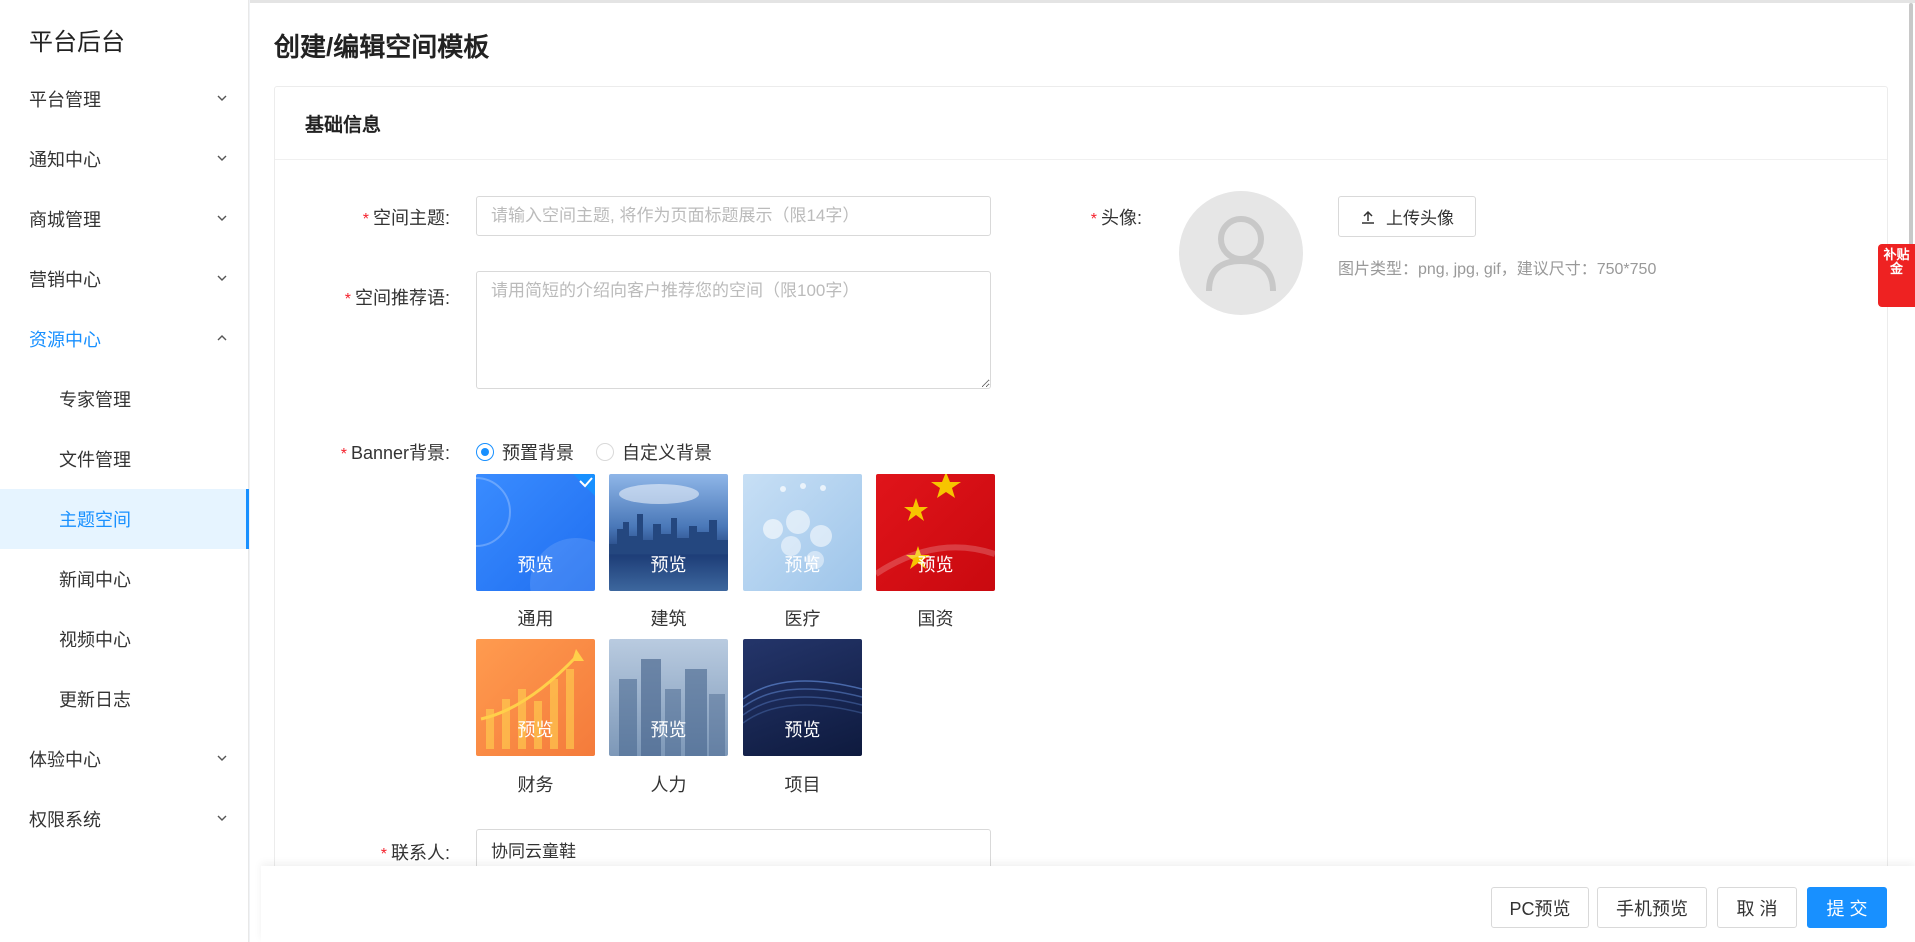  What do you see at coordinates (802, 619) in the screenshot?
I see `banner-name: 医疗` at bounding box center [802, 619].